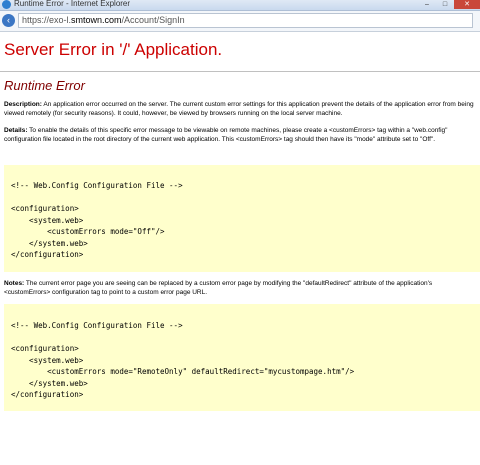 The image size is (480, 465). What do you see at coordinates (427, 4) in the screenshot?
I see `minimize-button: –` at bounding box center [427, 4].